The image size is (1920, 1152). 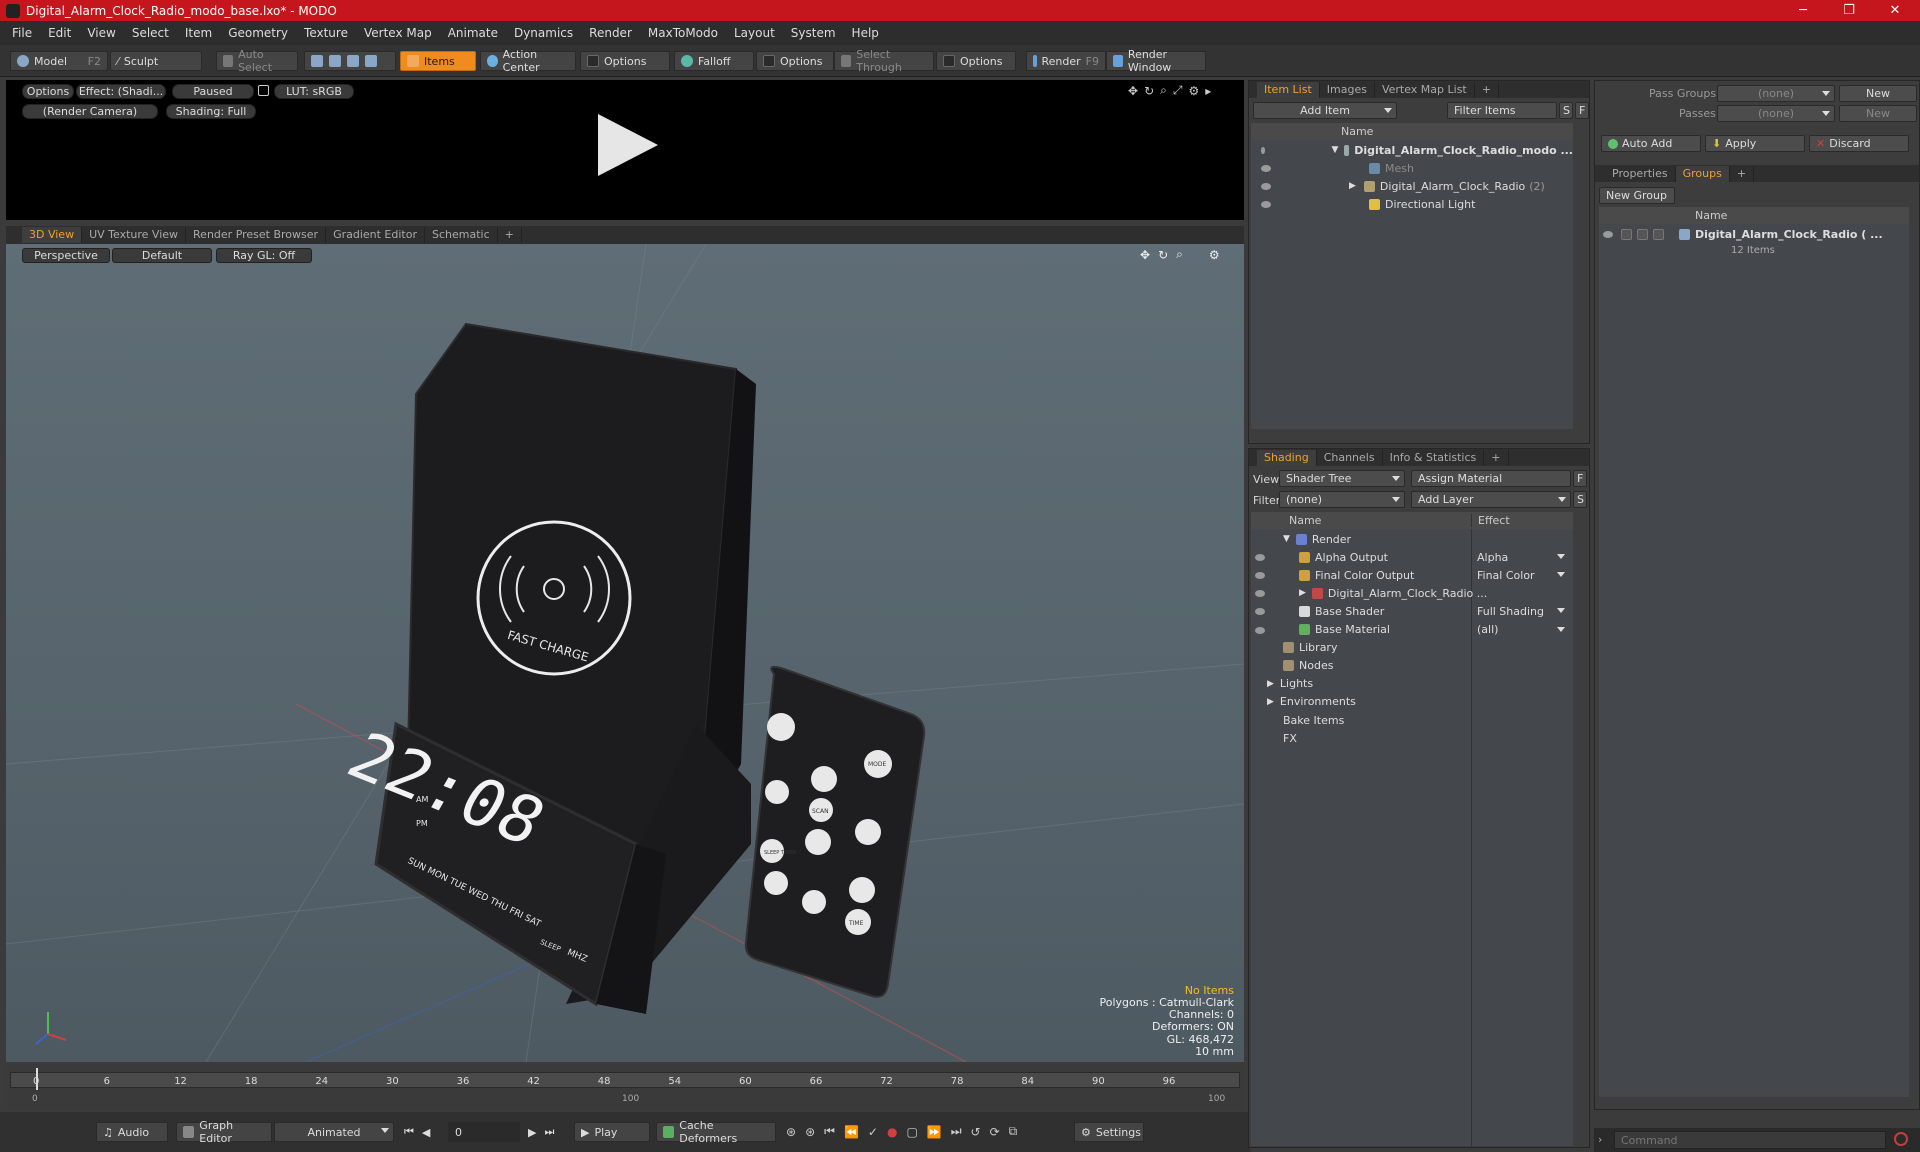 What do you see at coordinates (334, 1132) in the screenshot?
I see `animated-dropdown: Animated` at bounding box center [334, 1132].